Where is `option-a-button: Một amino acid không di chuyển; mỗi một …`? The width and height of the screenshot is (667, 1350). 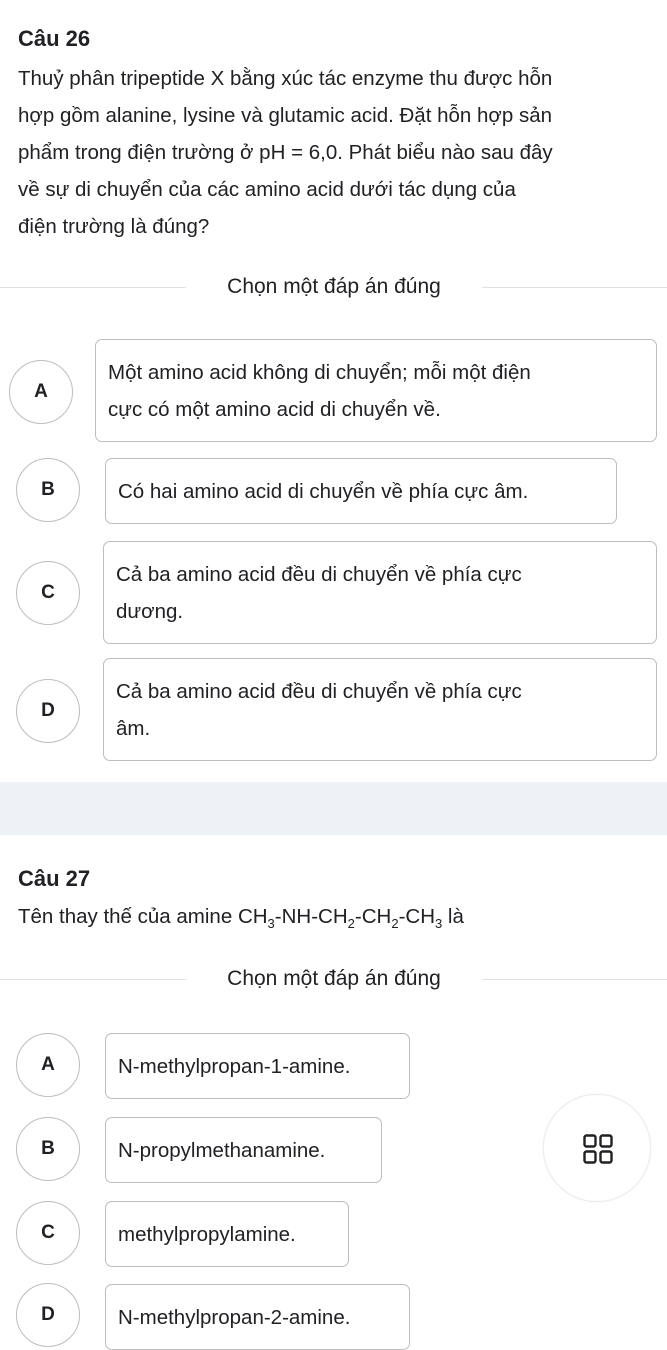 option-a-button: Một amino acid không di chuyển; mỗi một … is located at coordinates (376, 390).